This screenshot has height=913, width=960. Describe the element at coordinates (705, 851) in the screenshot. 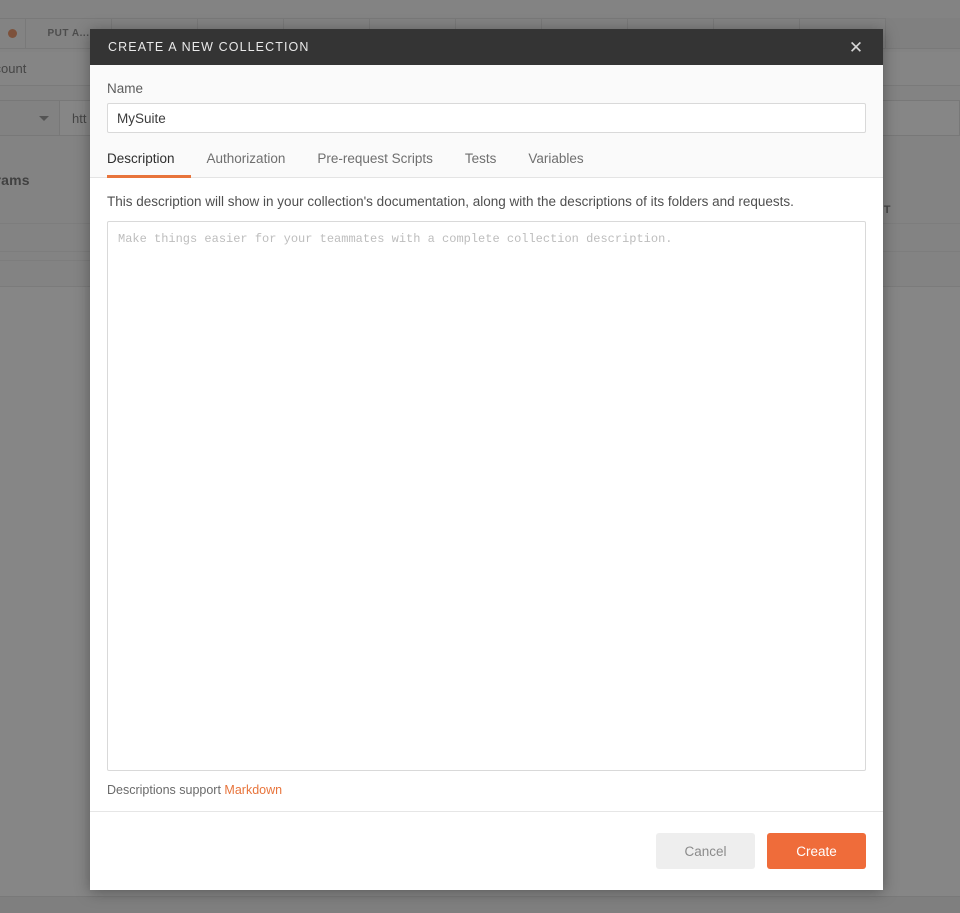

I see `cancel-button: Cancel` at that location.